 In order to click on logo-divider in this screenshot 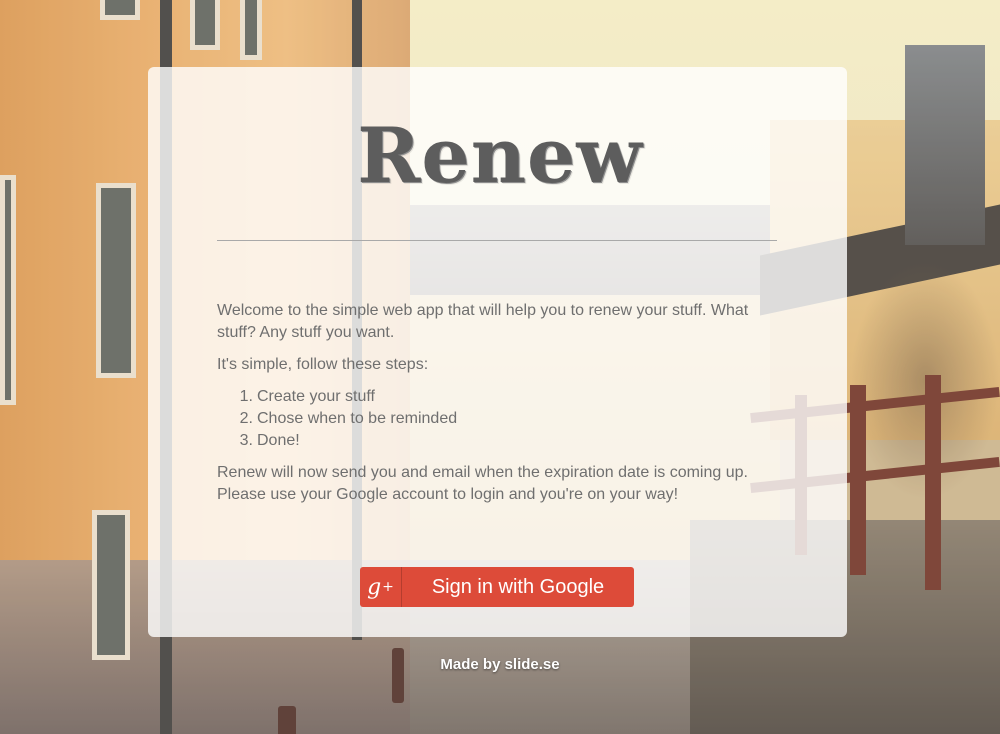, I will do `click(497, 240)`.